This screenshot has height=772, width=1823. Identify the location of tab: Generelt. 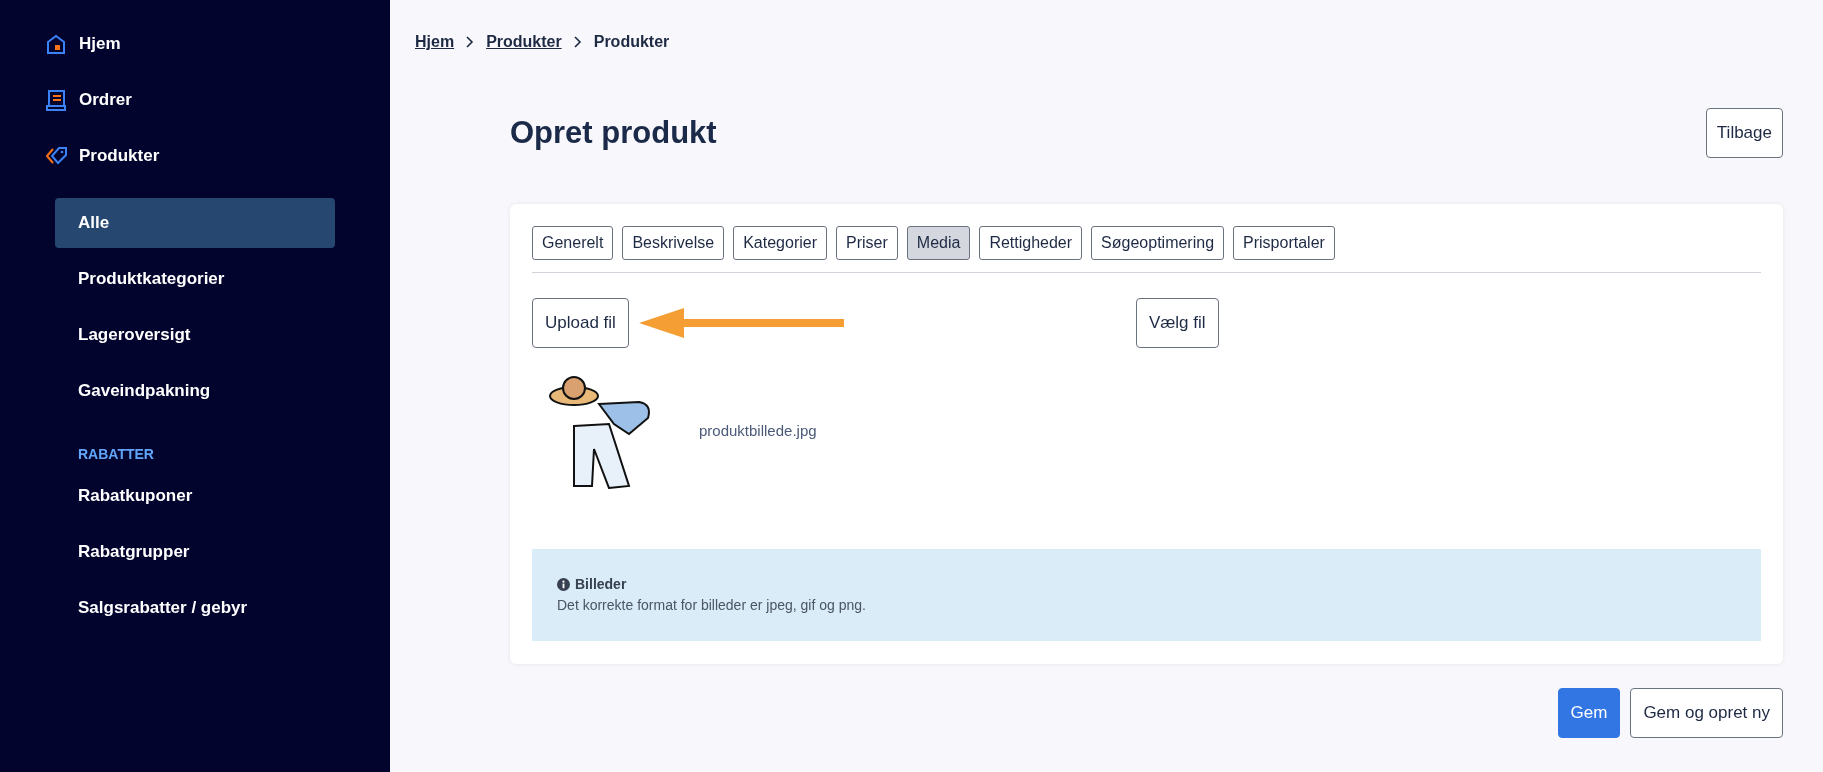
(573, 243).